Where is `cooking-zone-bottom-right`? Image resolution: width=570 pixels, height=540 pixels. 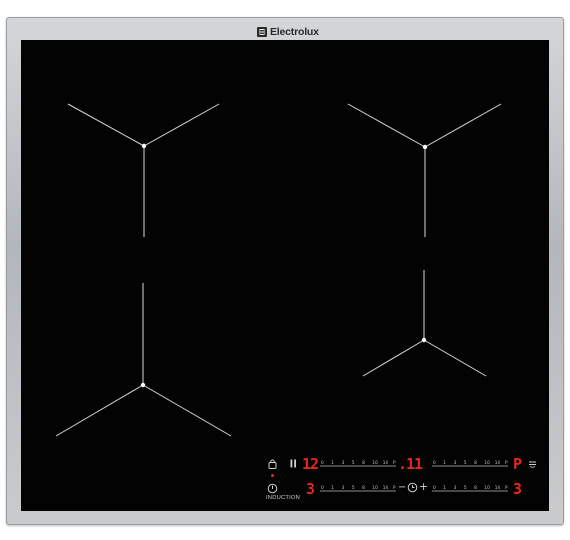 cooking-zone-bottom-right is located at coordinates (424, 323).